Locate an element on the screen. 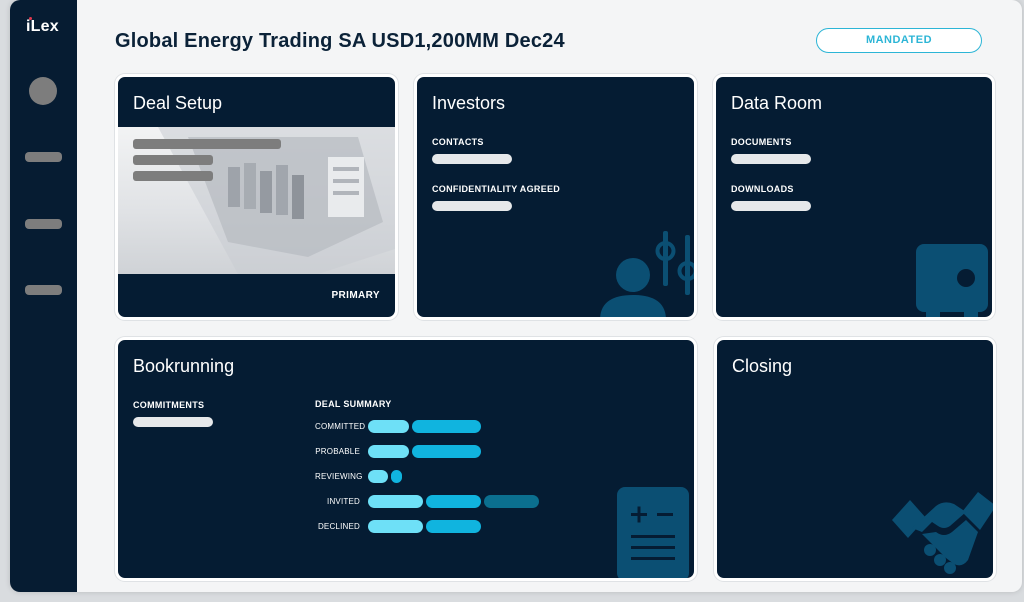 This screenshot has height=602, width=1024. handshake-icon is located at coordinates (942, 533).